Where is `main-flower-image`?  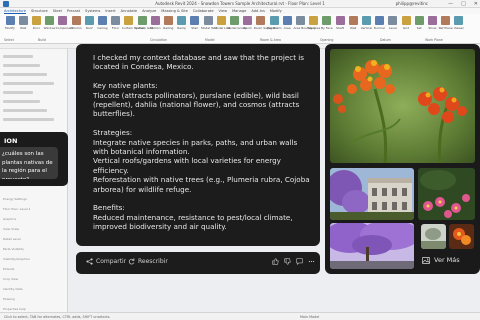
main-flower-image is located at coordinates (402, 106).